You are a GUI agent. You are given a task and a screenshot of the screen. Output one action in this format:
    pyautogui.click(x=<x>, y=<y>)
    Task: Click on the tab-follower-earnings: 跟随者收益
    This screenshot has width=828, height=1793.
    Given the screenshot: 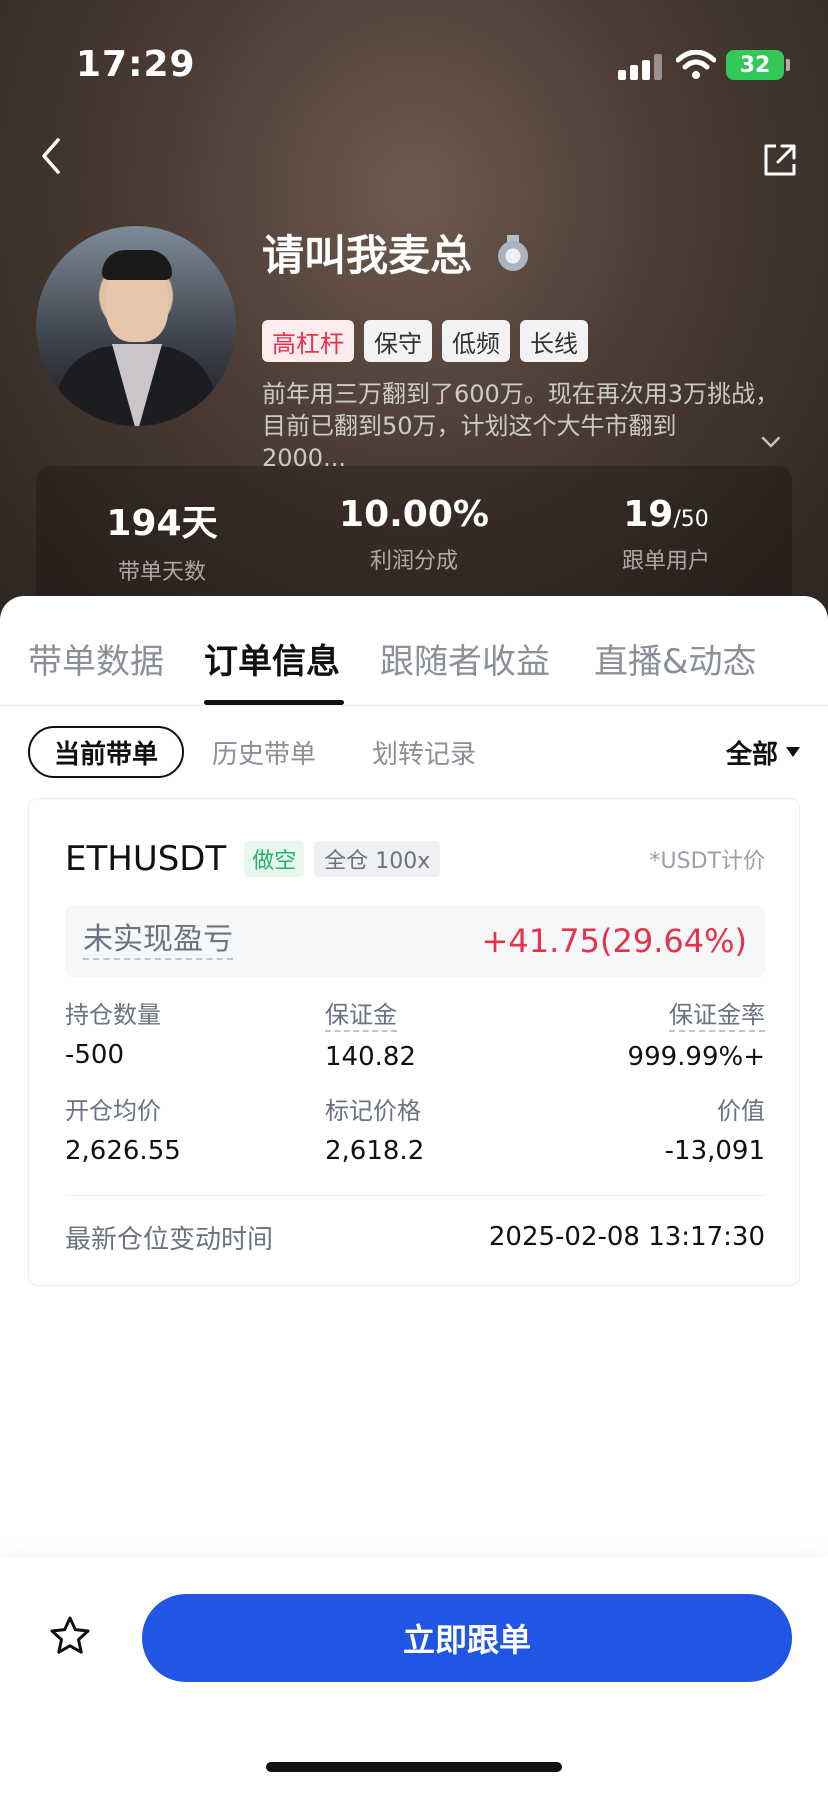 What is the action you would take?
    pyautogui.click(x=465, y=658)
    